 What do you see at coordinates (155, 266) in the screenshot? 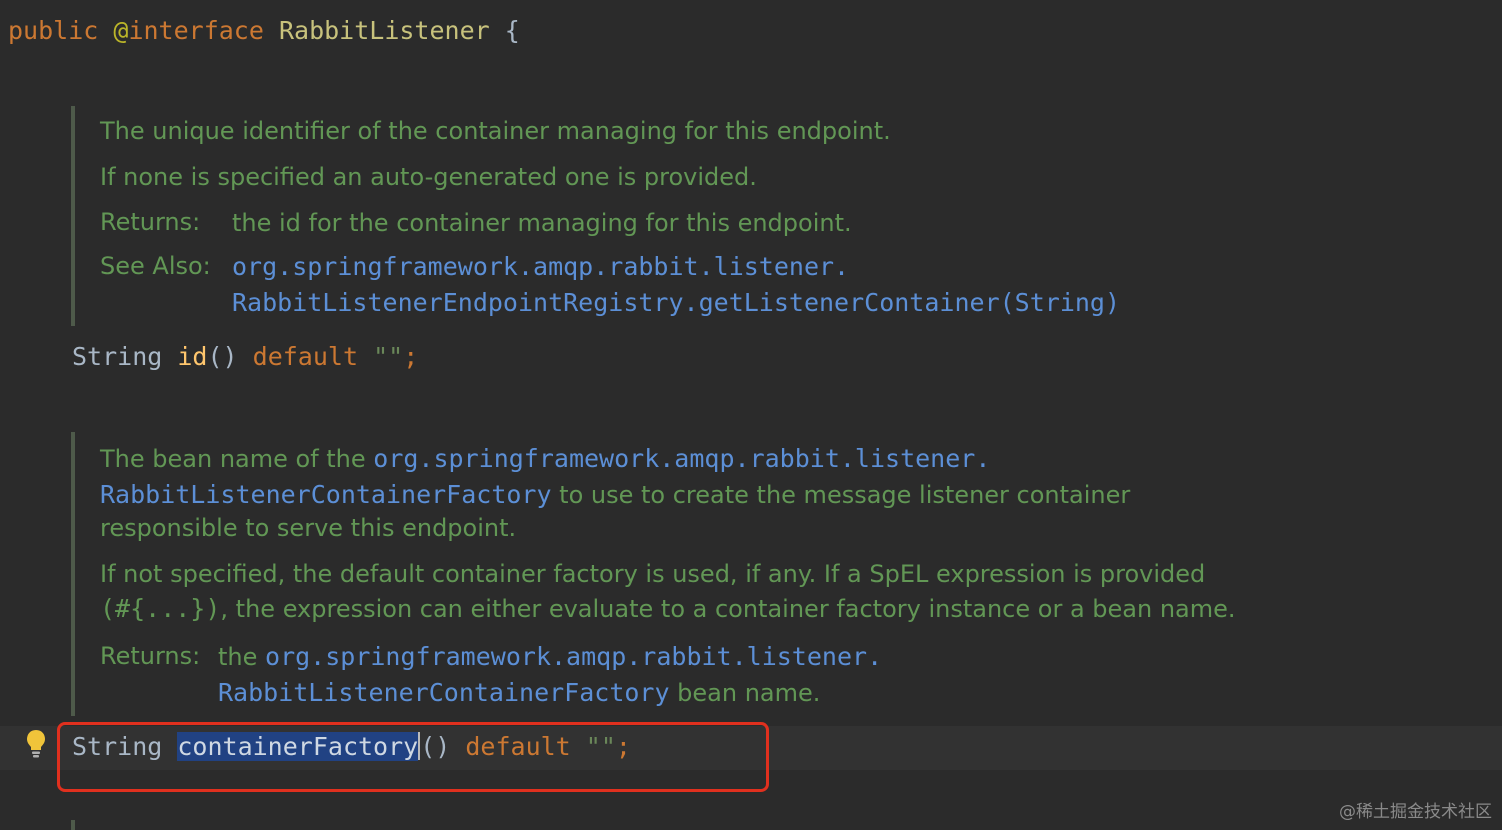
I see `doc1-see-label: See Also:` at bounding box center [155, 266].